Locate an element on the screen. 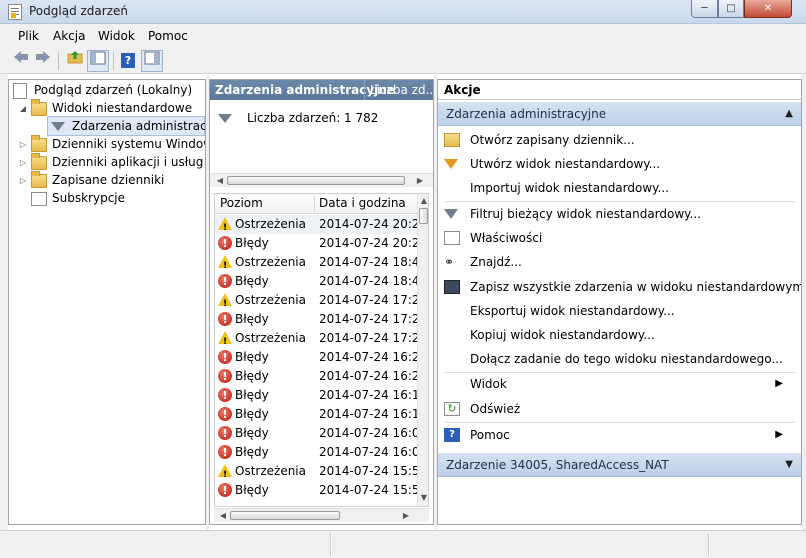 The height and width of the screenshot is (558, 806). cell-date: 2014-07-24 16:25:5 is located at coordinates (368, 357).